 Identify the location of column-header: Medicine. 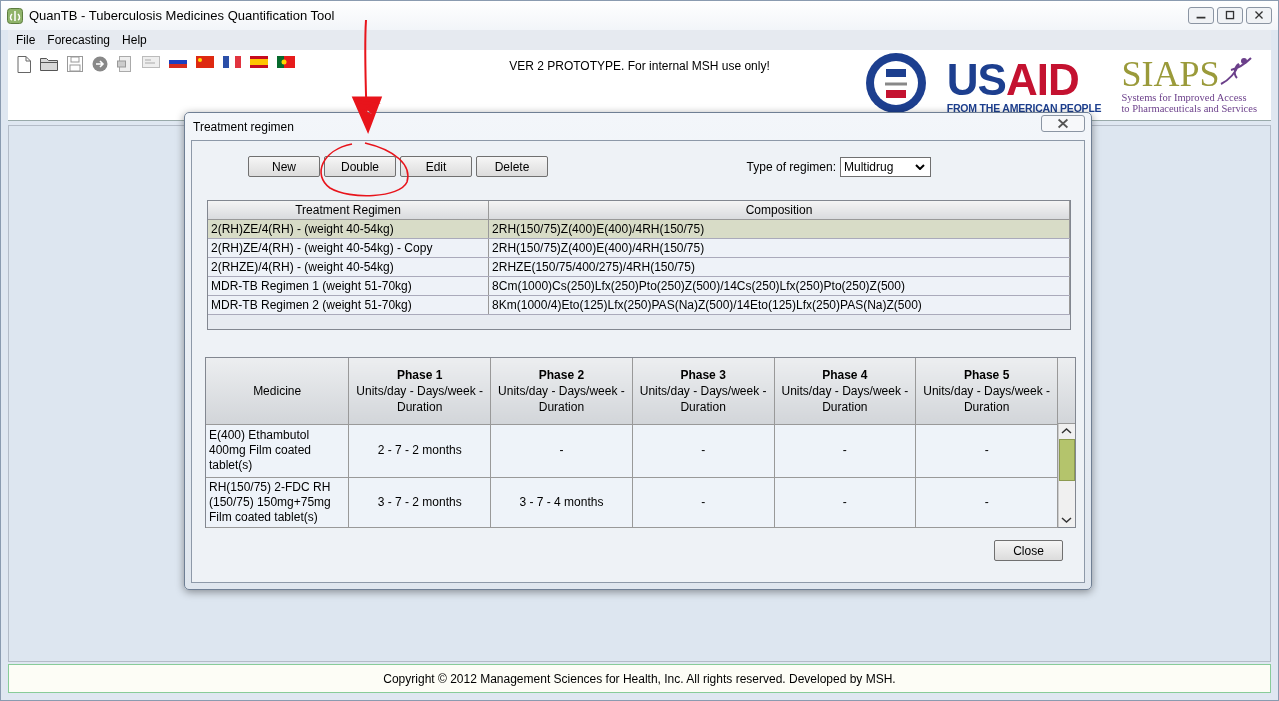
(277, 391).